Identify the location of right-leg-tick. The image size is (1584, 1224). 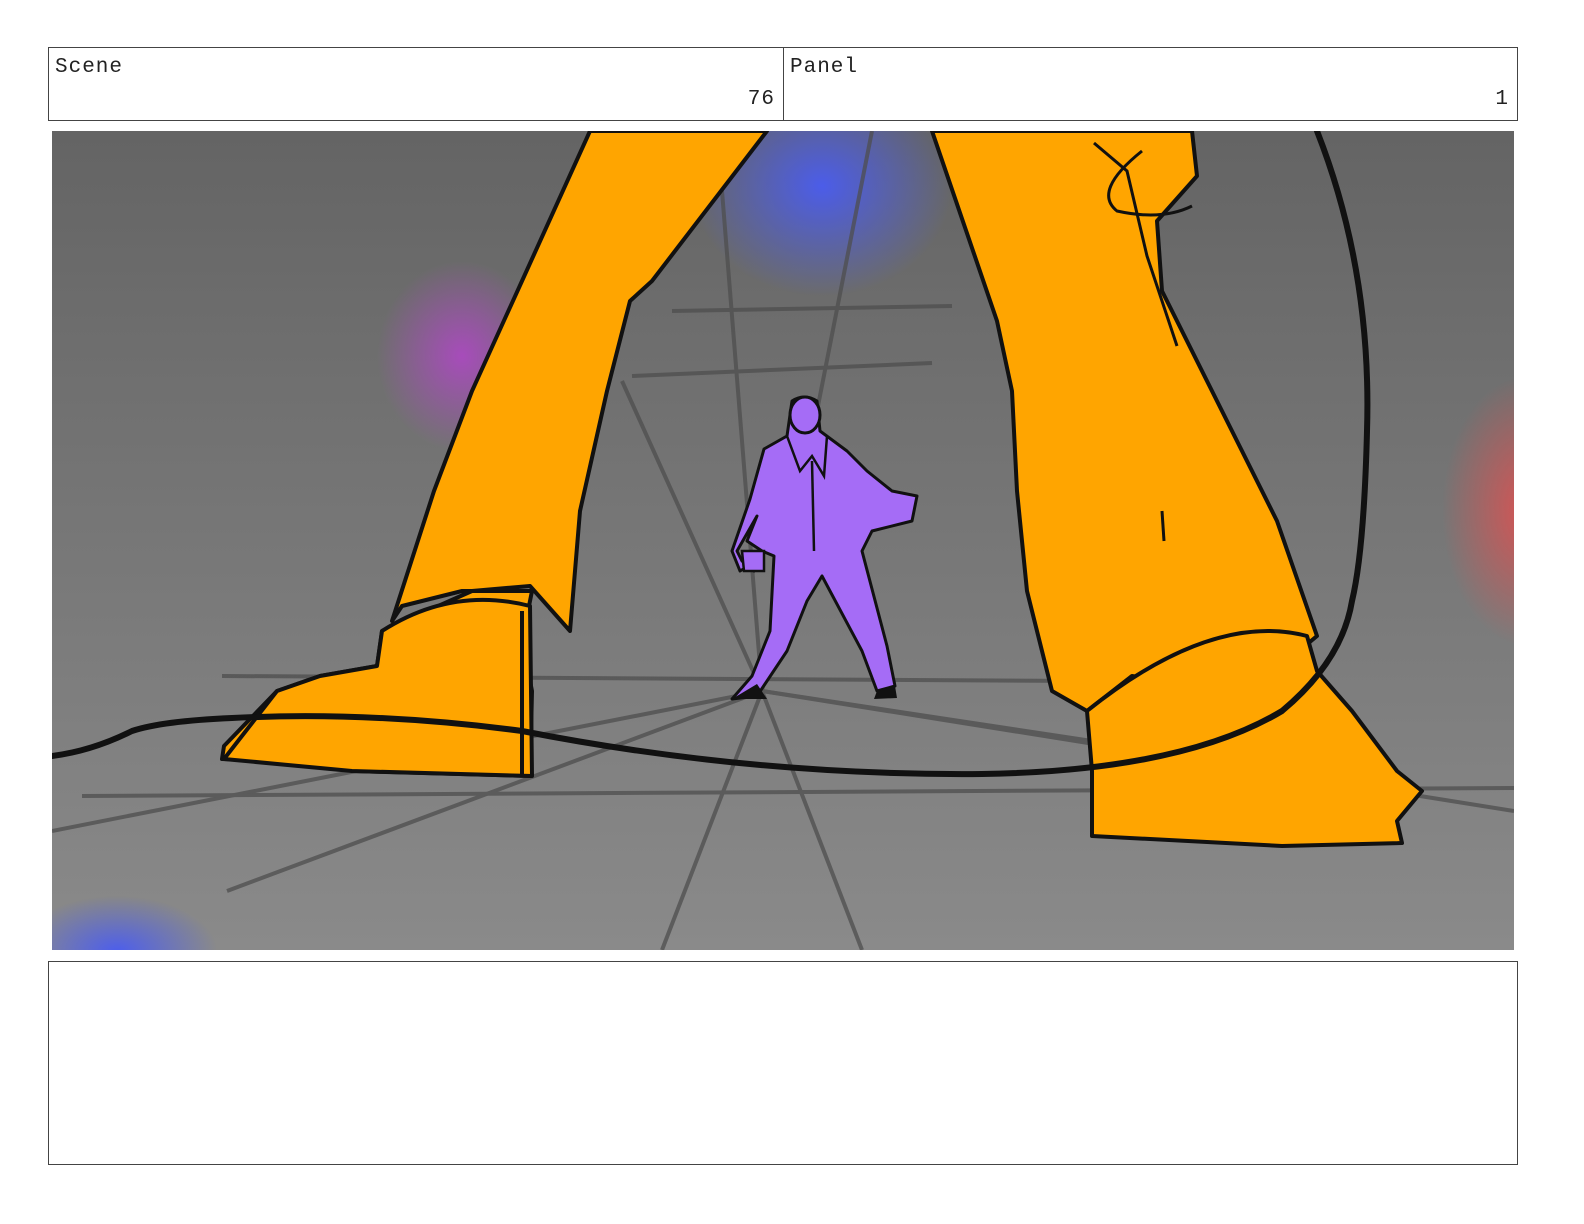
(1163, 526).